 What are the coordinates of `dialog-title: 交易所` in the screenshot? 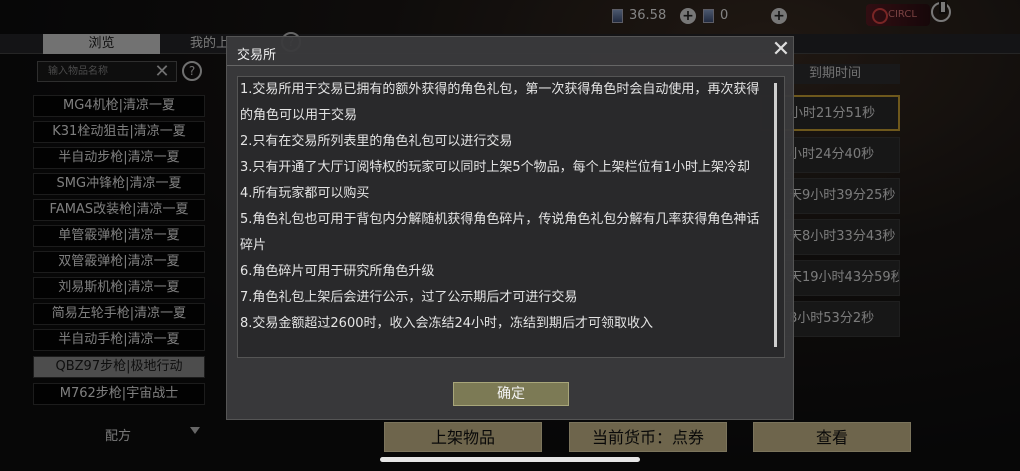 It's located at (257, 55).